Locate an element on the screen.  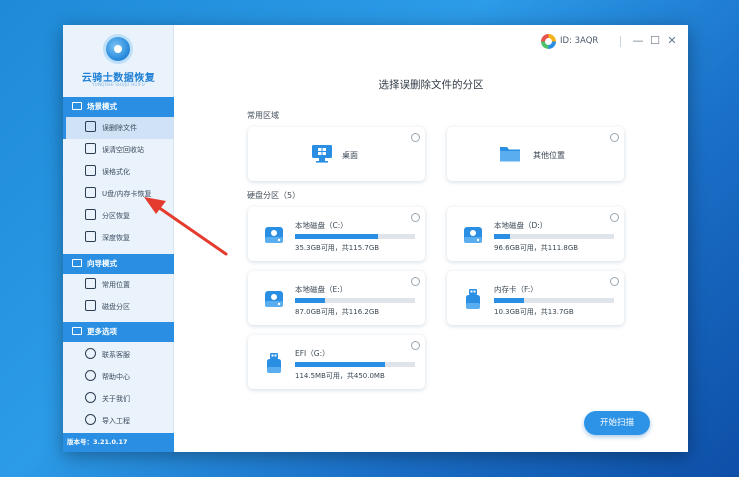
annotation-arrow-icon is located at coordinates (186, 226).